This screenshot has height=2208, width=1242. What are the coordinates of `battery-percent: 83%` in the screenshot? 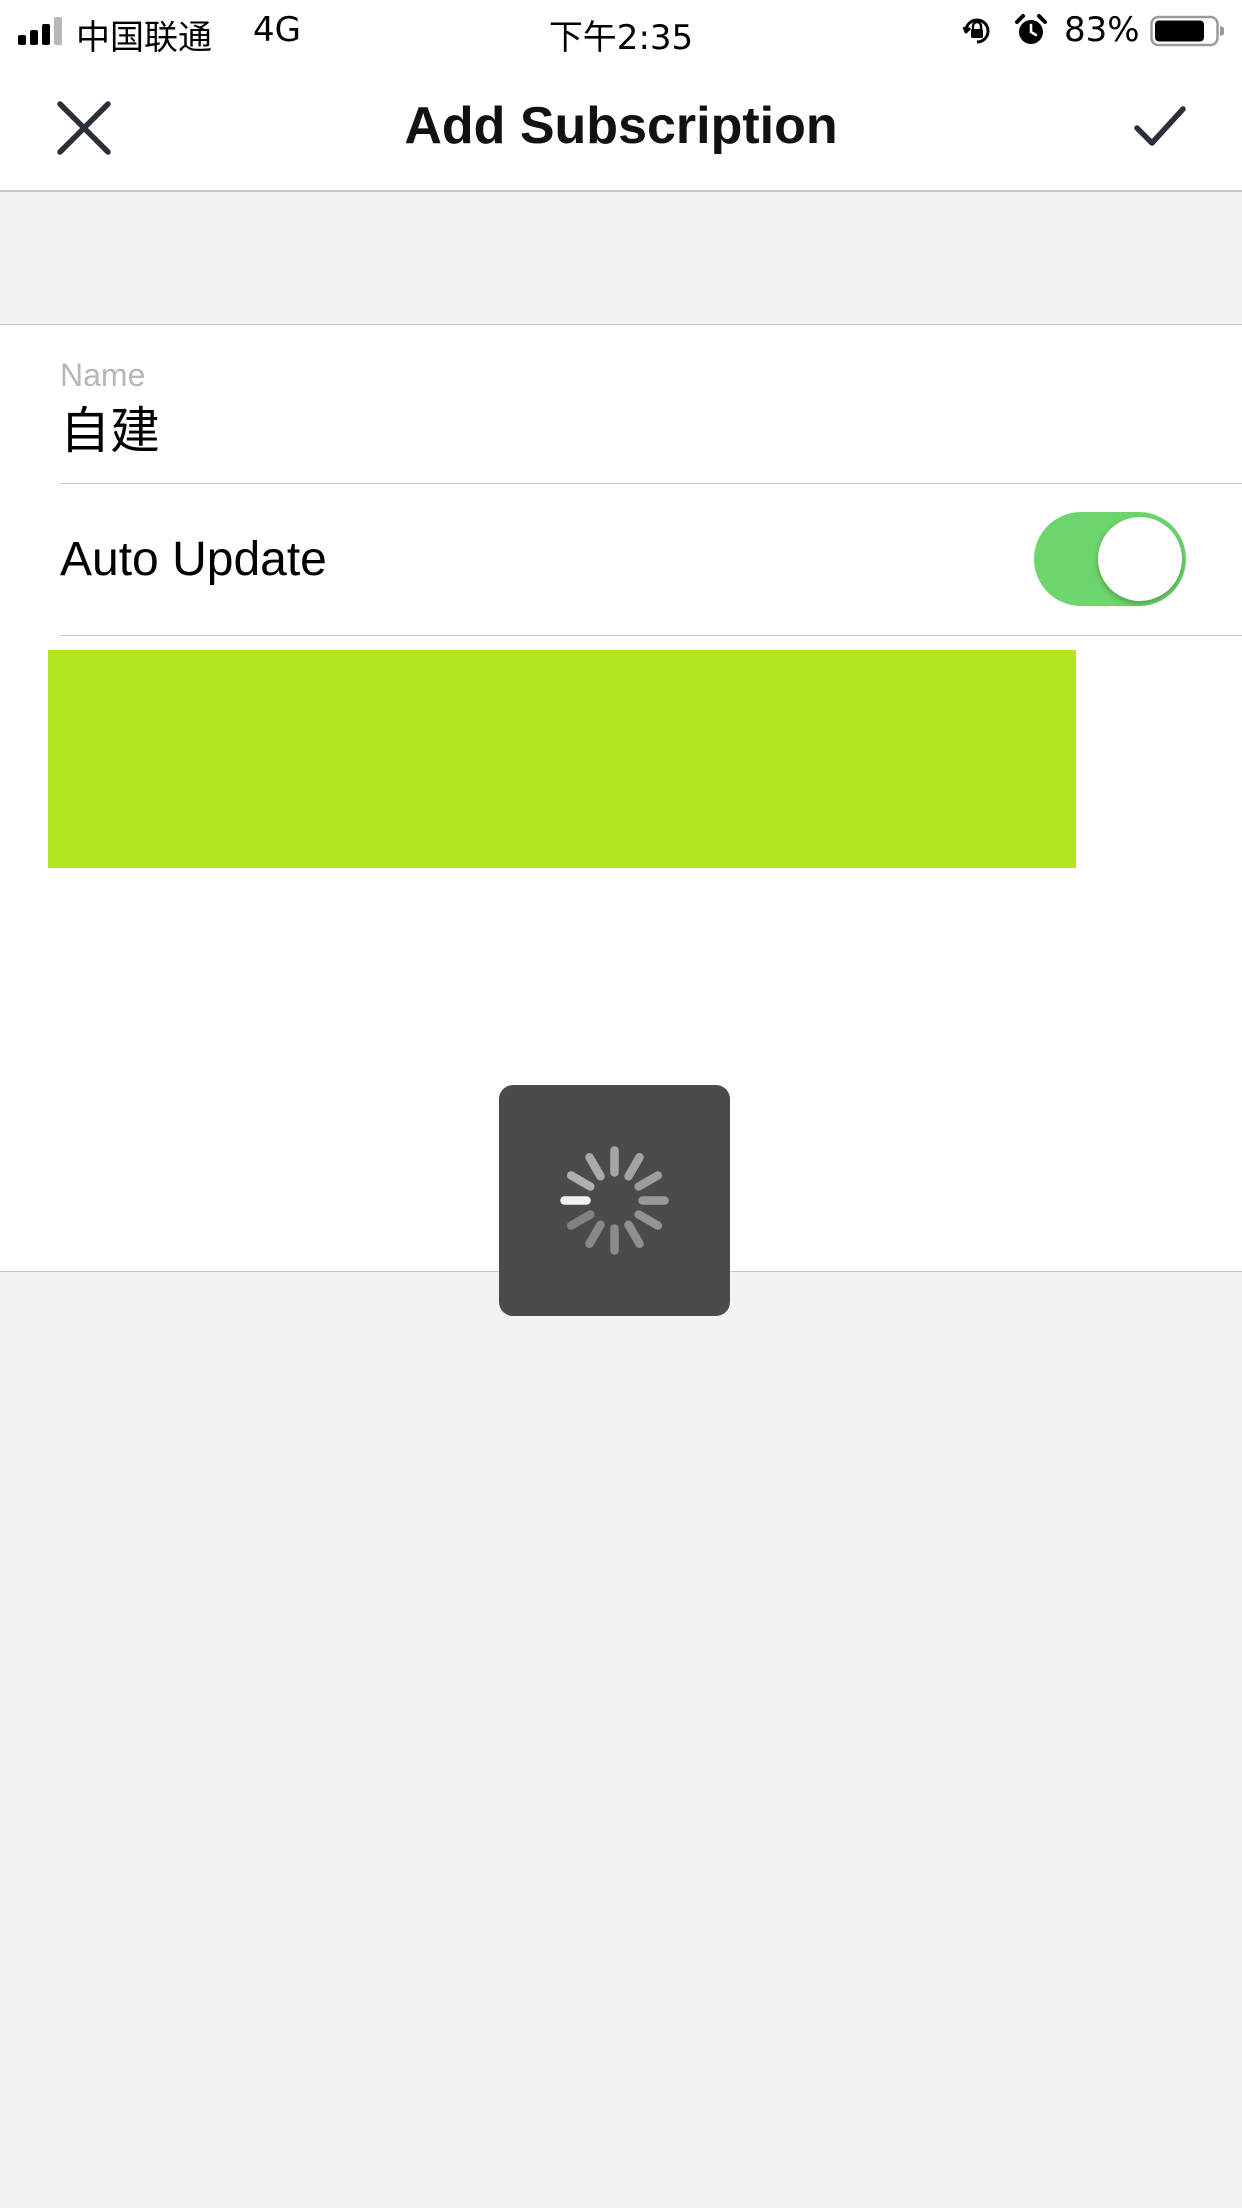 It's located at (1102, 30).